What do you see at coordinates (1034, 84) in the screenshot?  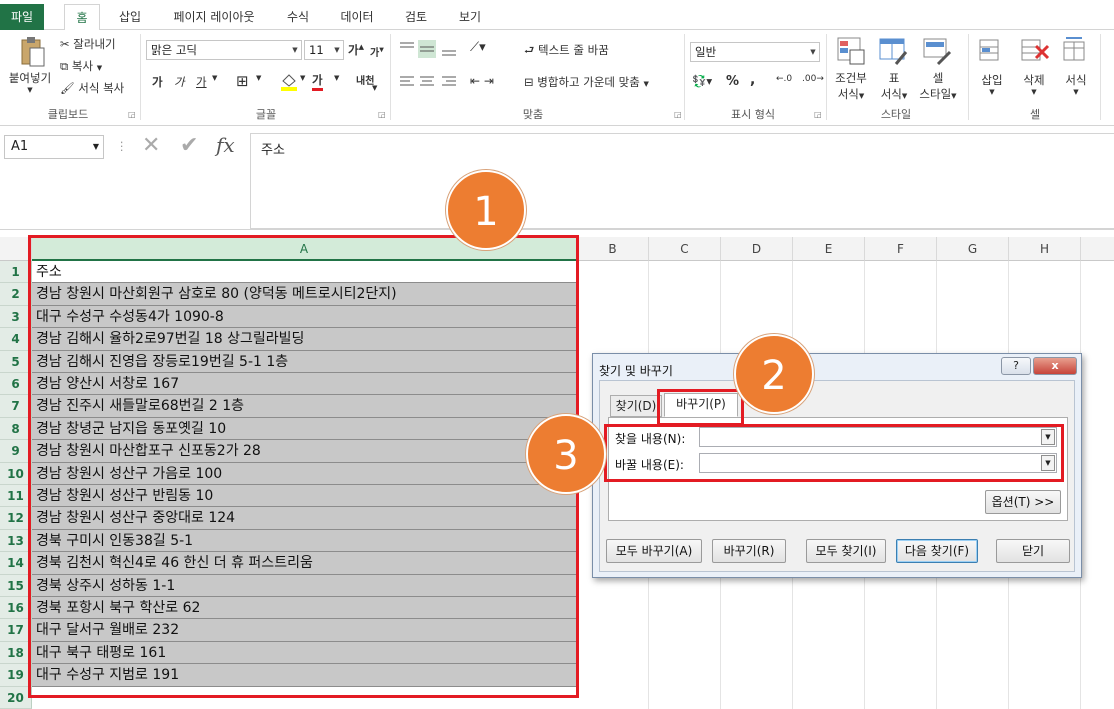 I see `delete-cells-button: 삭제 ▼` at bounding box center [1034, 84].